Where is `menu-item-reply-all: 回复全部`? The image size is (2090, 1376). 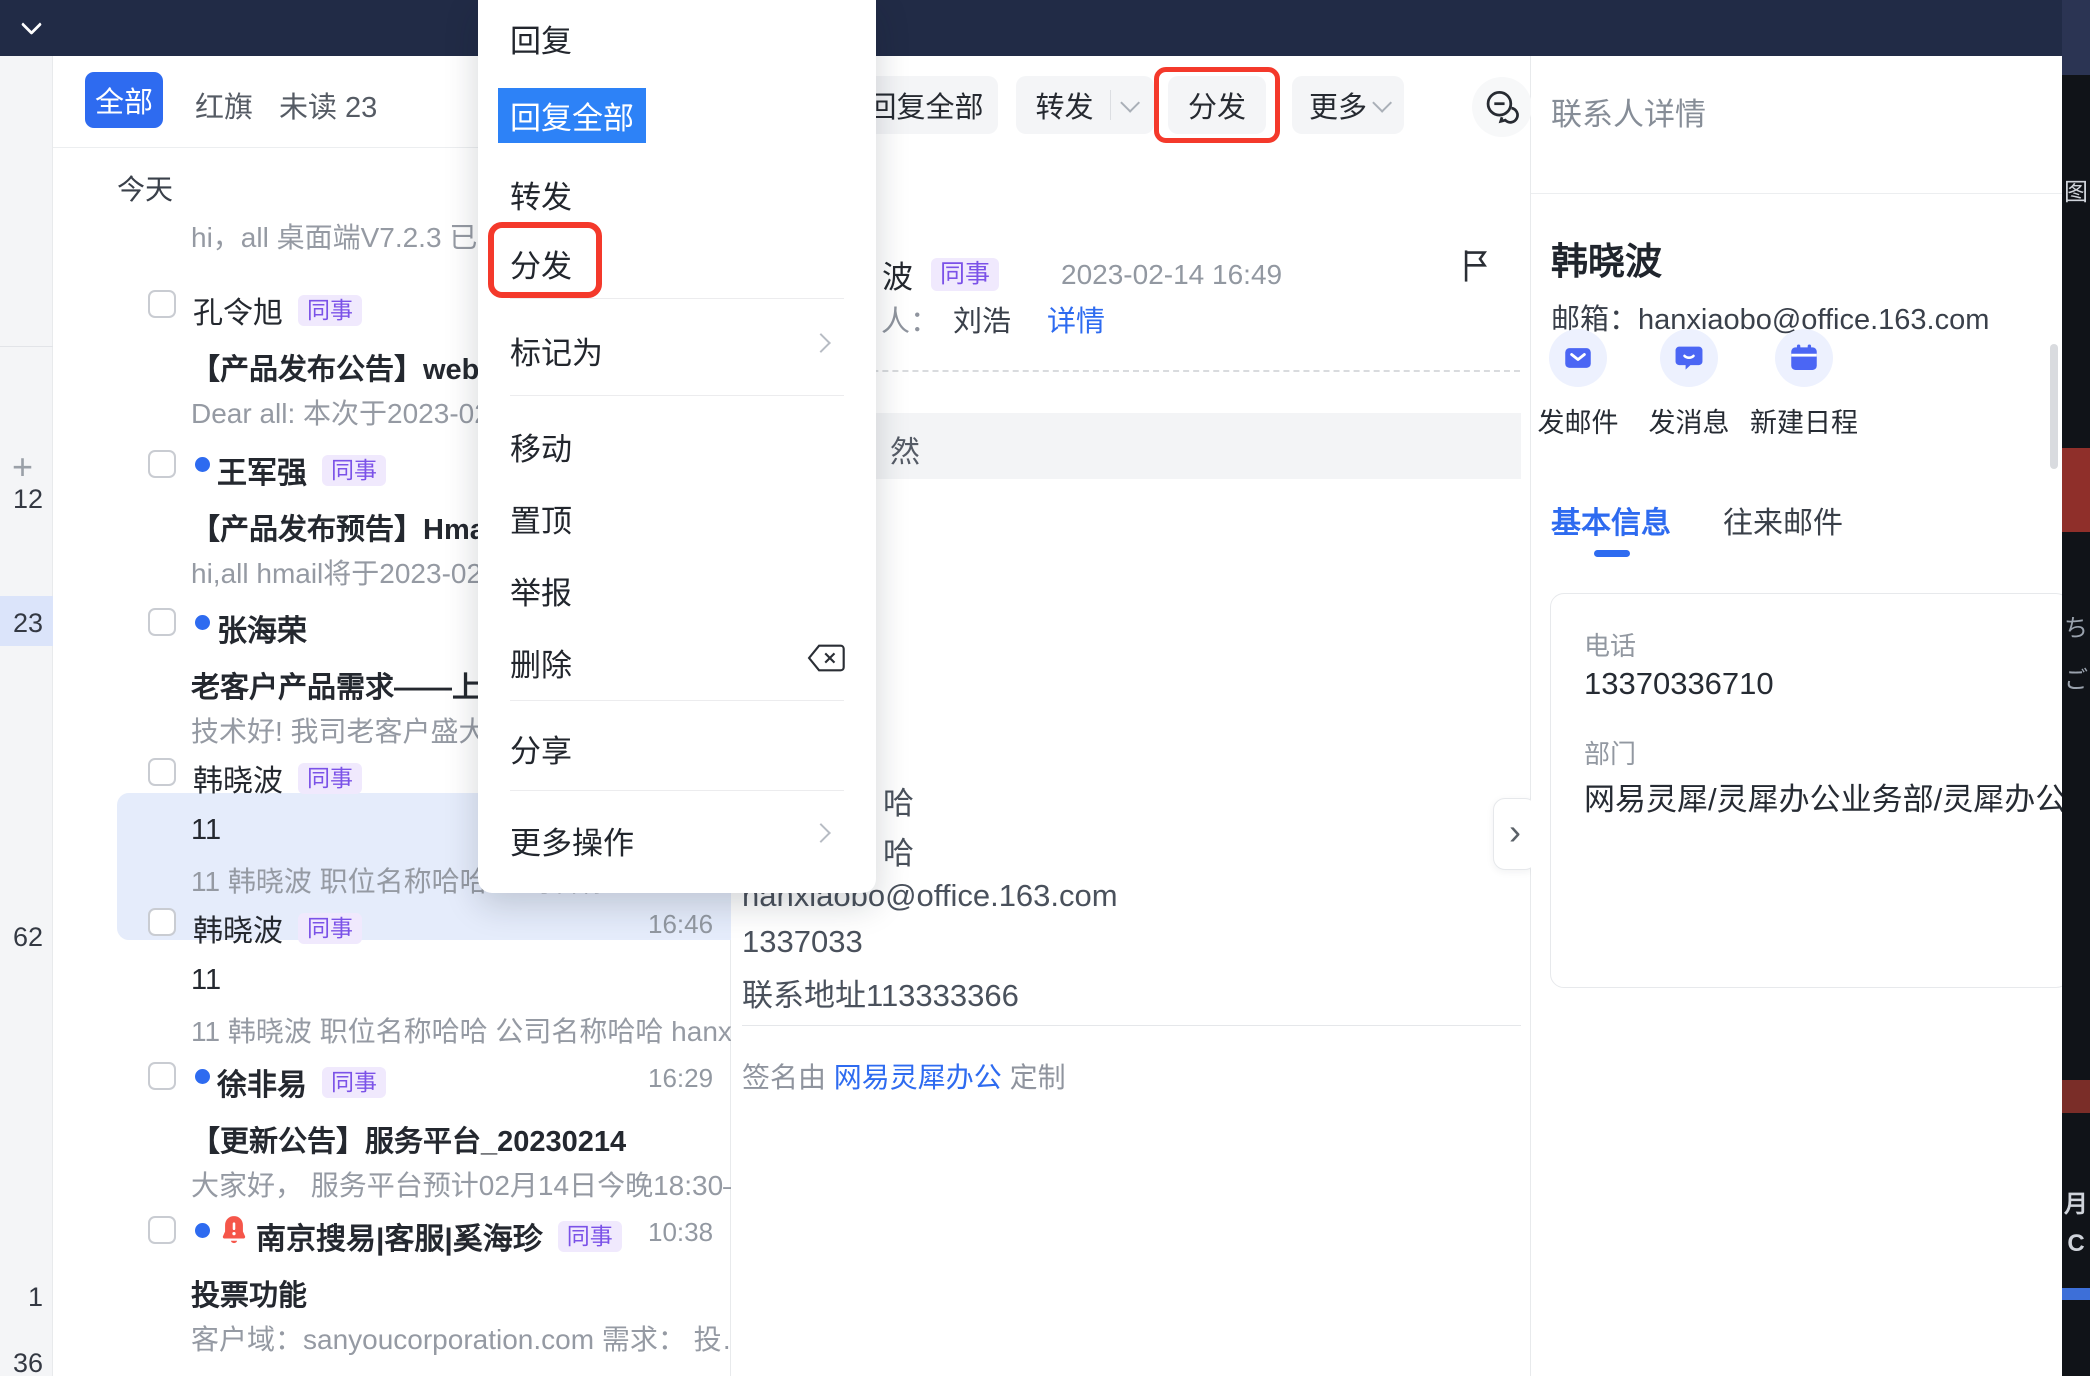 menu-item-reply-all: 回复全部 is located at coordinates (572, 115).